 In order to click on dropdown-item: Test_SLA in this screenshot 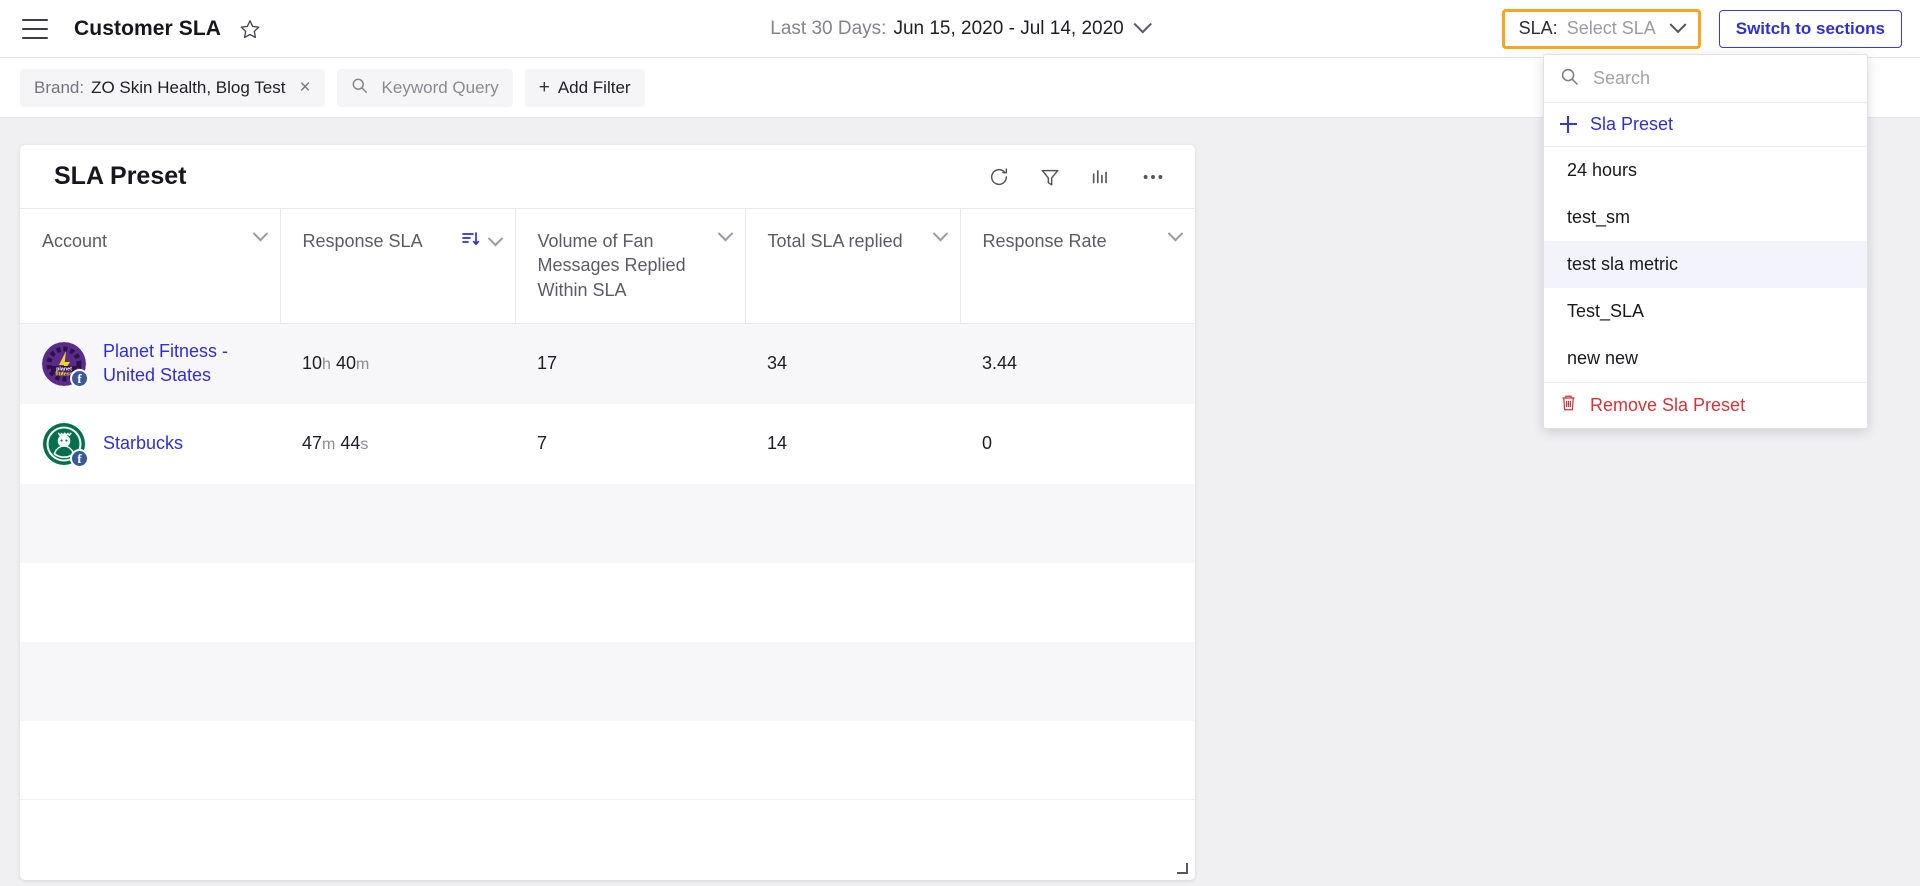, I will do `click(1705, 311)`.